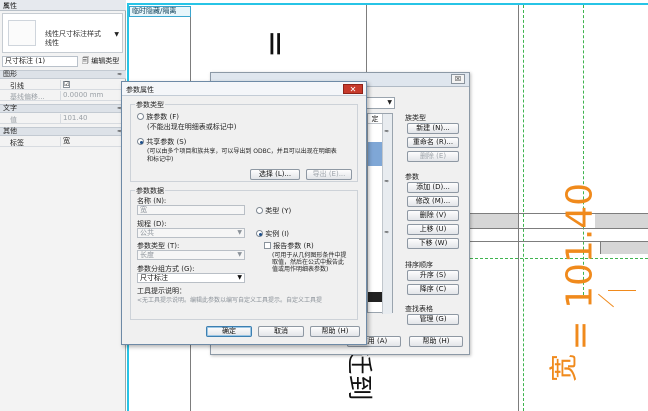 Image resolution: width=648 pixels, height=411 pixels. What do you see at coordinates (433, 243) in the screenshot?
I see `move-down-button: 下移 (W)` at bounding box center [433, 243].